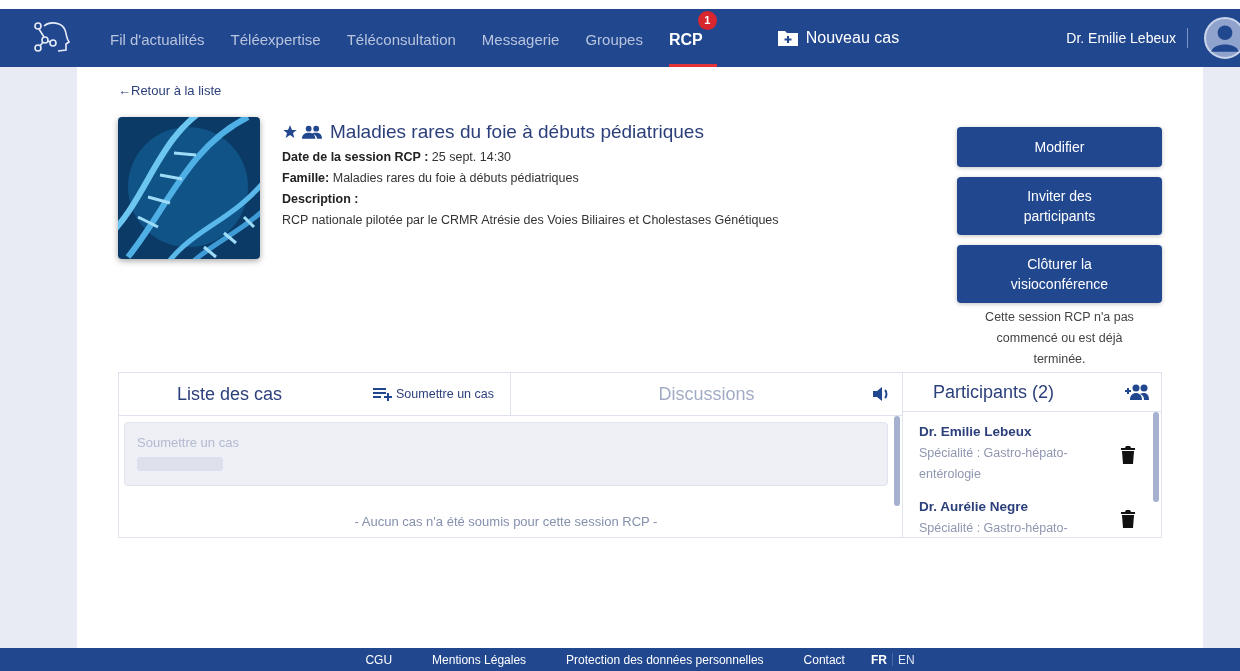 The image size is (1240, 671). What do you see at coordinates (974, 506) in the screenshot?
I see `participant-name: Dr. Aurélie Negre` at bounding box center [974, 506].